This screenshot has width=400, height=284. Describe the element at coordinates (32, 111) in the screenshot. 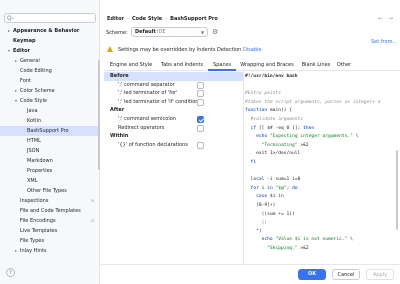

I see `sidebar-item-label: Java` at that location.